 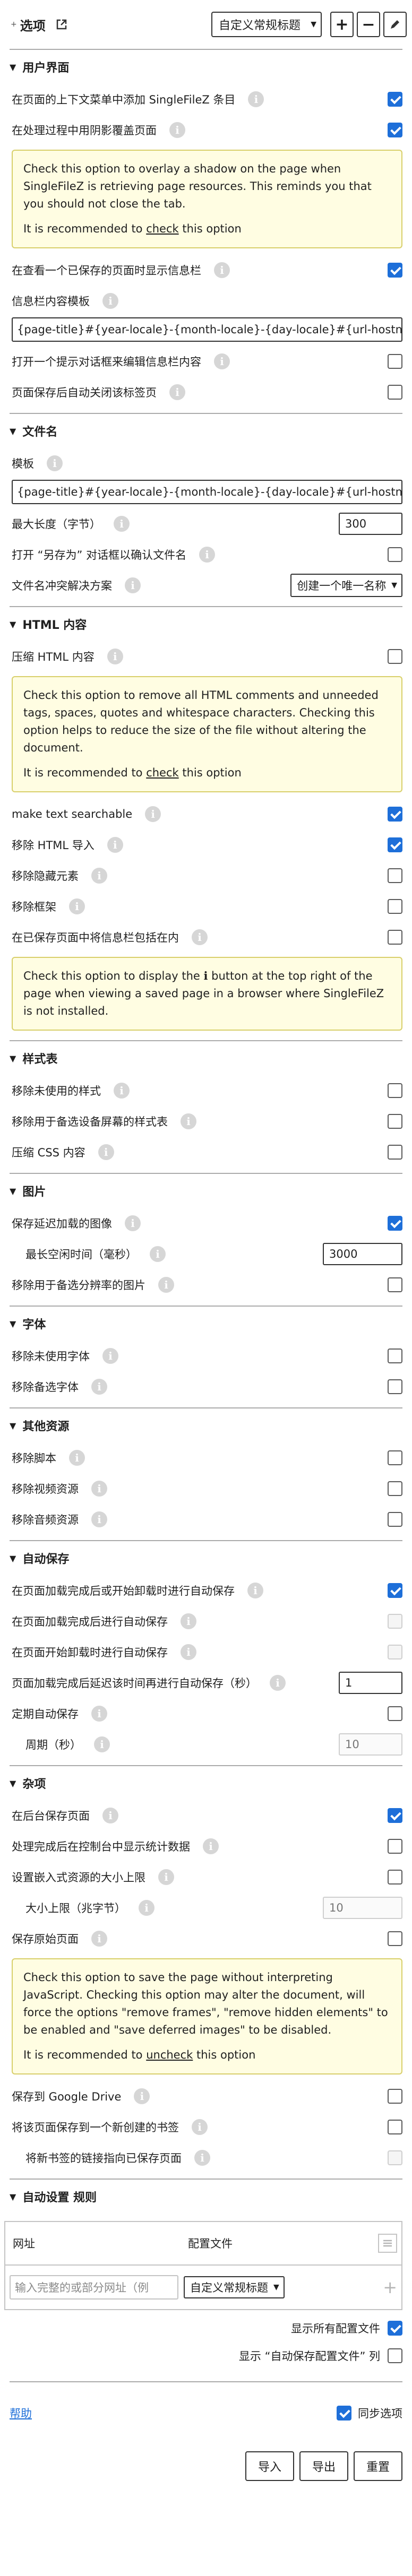 I want to click on section-misc: ▼ 杂项, so click(x=206, y=1783).